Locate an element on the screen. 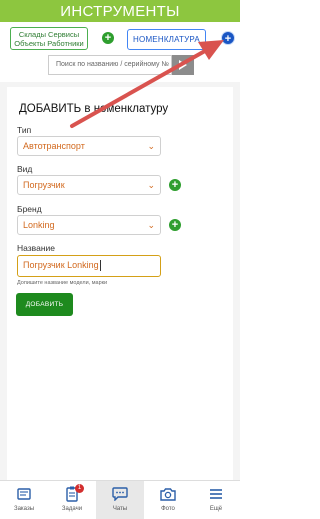  search-bar: Поиск по названию / серийному № is located at coordinates (121, 65).